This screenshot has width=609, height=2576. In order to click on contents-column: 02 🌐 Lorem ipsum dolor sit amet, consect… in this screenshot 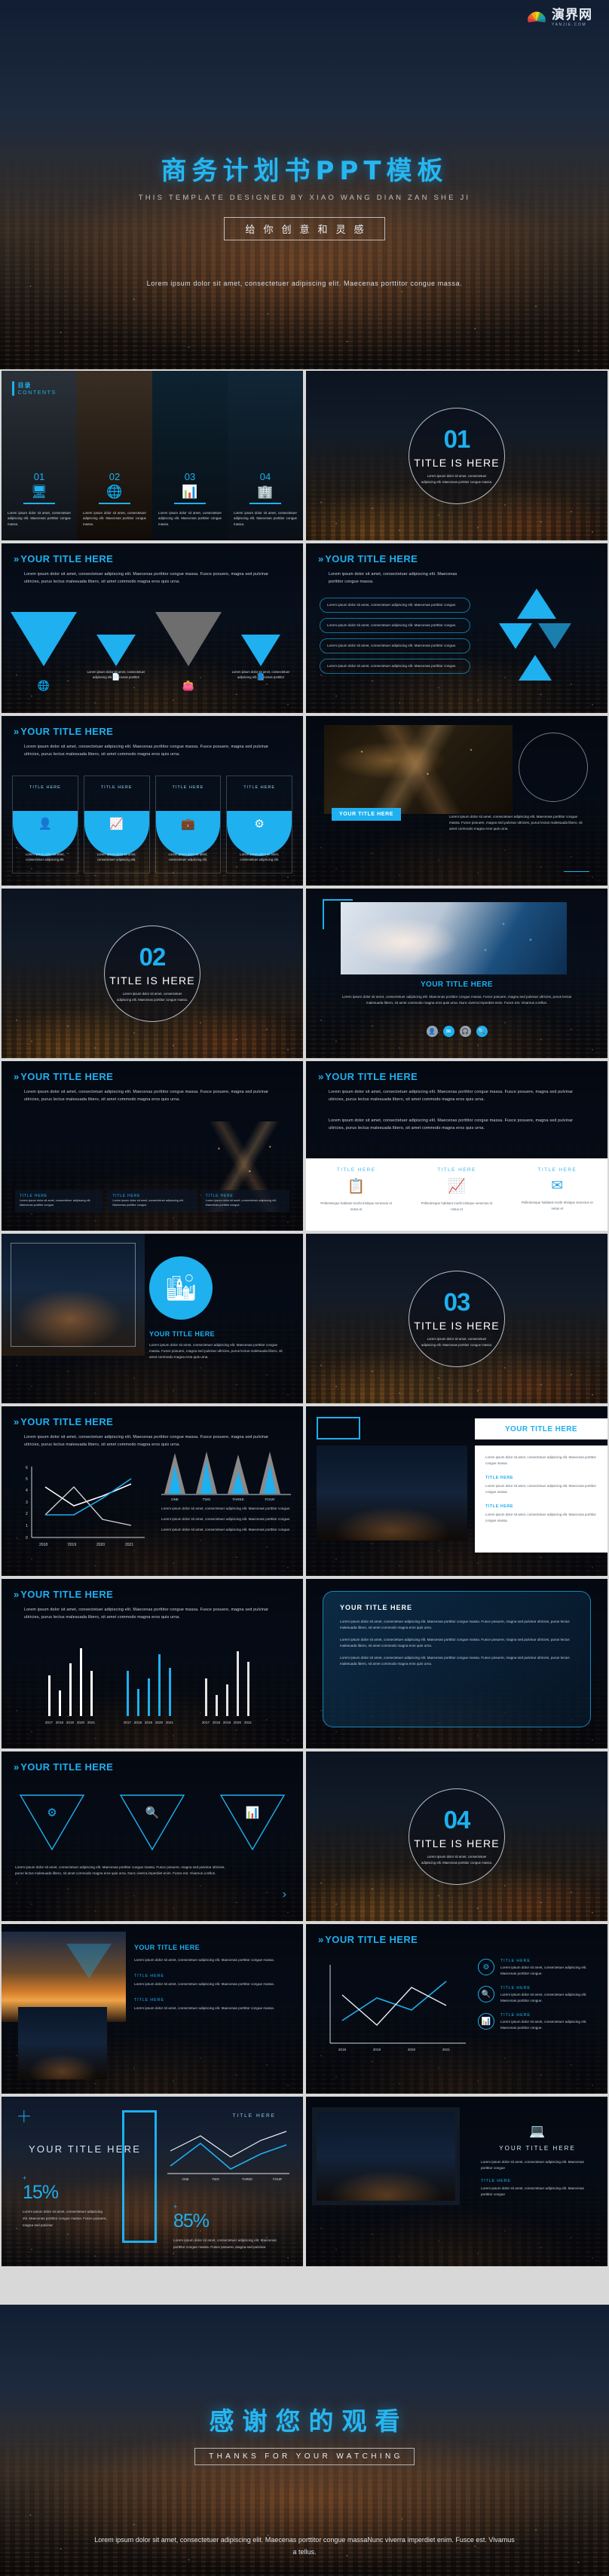, I will do `click(114, 455)`.